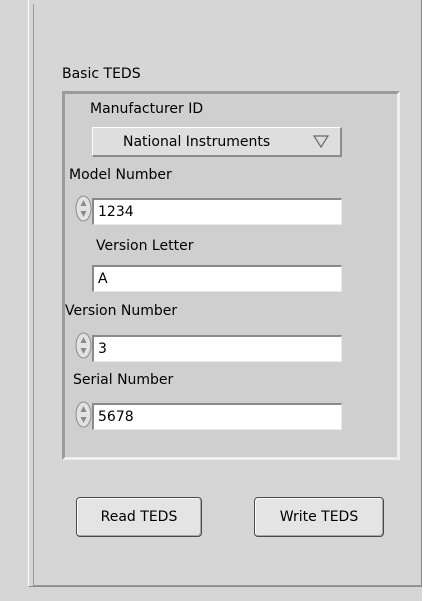 This screenshot has width=425, height=601. I want to click on serial-number-label: Serial Number, so click(123, 380).